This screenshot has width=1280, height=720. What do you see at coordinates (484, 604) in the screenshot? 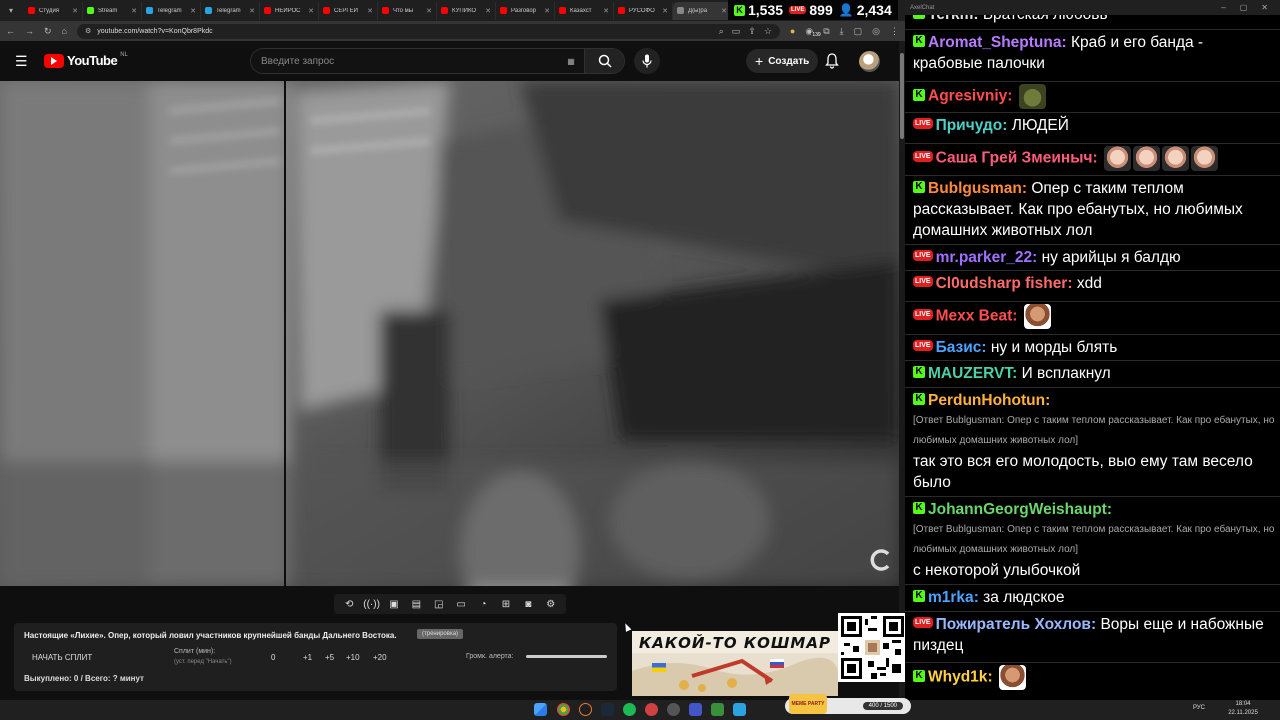
I see `speed-gauge-icon: ◔` at bounding box center [484, 604].